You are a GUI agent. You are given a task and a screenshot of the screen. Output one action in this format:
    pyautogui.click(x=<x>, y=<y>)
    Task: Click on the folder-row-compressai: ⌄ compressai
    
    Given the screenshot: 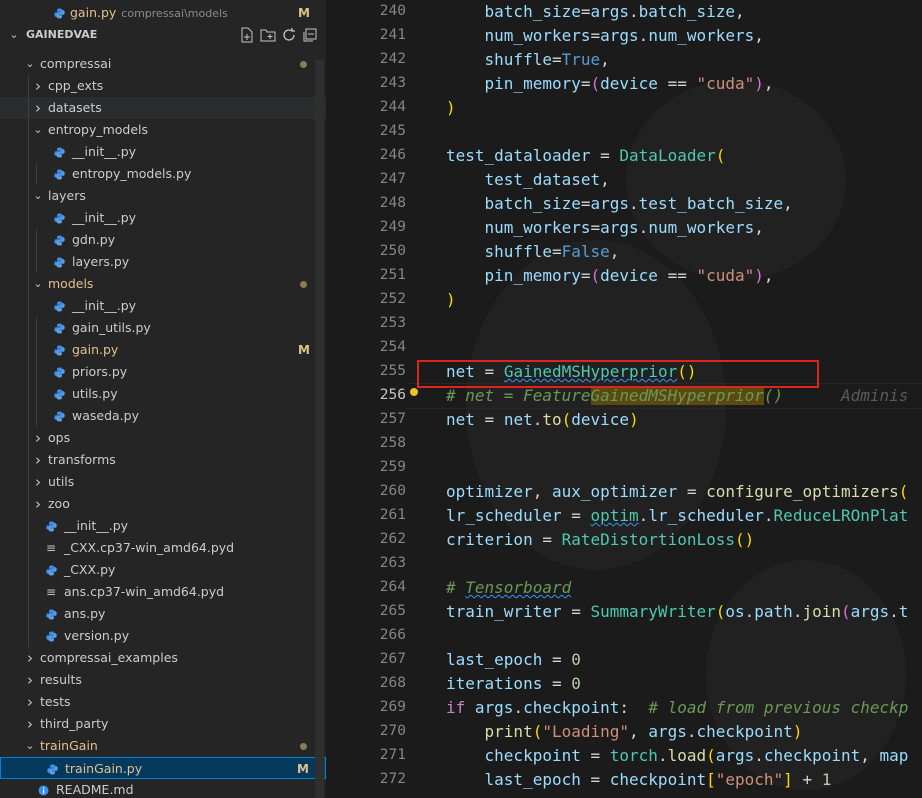 What is the action you would take?
    pyautogui.click(x=163, y=64)
    